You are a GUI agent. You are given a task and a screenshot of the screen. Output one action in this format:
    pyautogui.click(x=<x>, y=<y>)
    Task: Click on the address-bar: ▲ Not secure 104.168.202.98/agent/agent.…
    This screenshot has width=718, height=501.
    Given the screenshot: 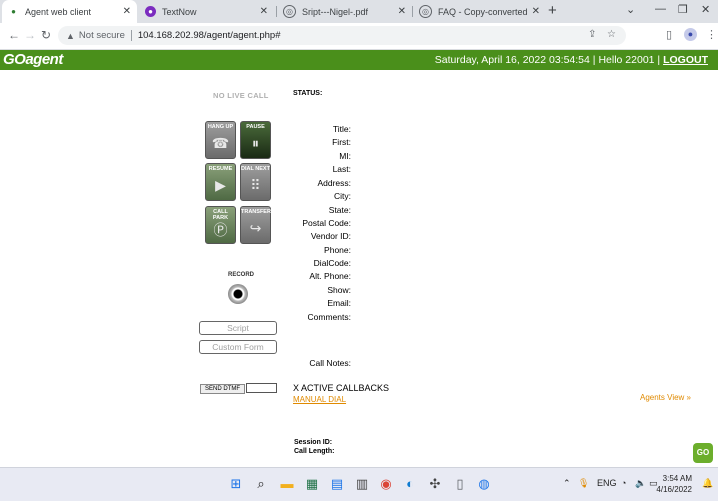 What is the action you would take?
    pyautogui.click(x=342, y=35)
    